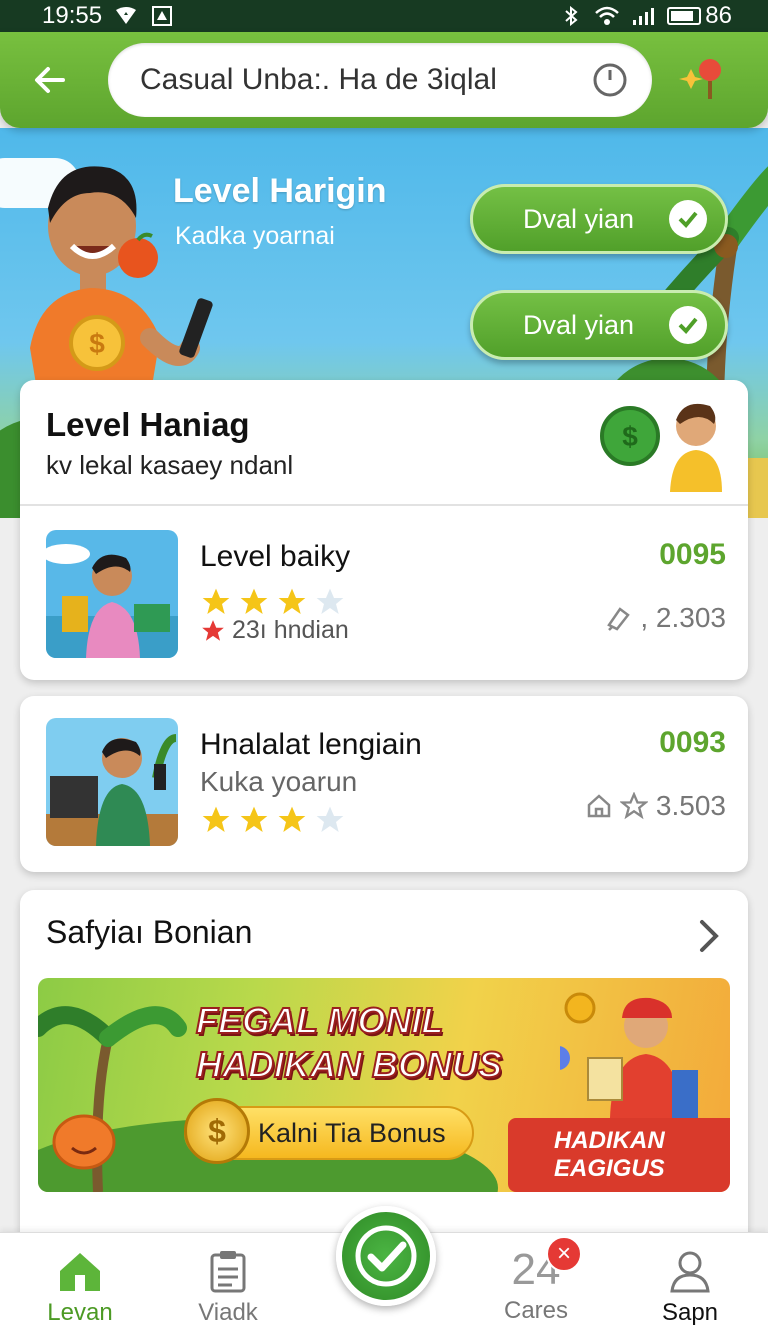  I want to click on nav-item-profile: Sapn, so click(690, 1287).